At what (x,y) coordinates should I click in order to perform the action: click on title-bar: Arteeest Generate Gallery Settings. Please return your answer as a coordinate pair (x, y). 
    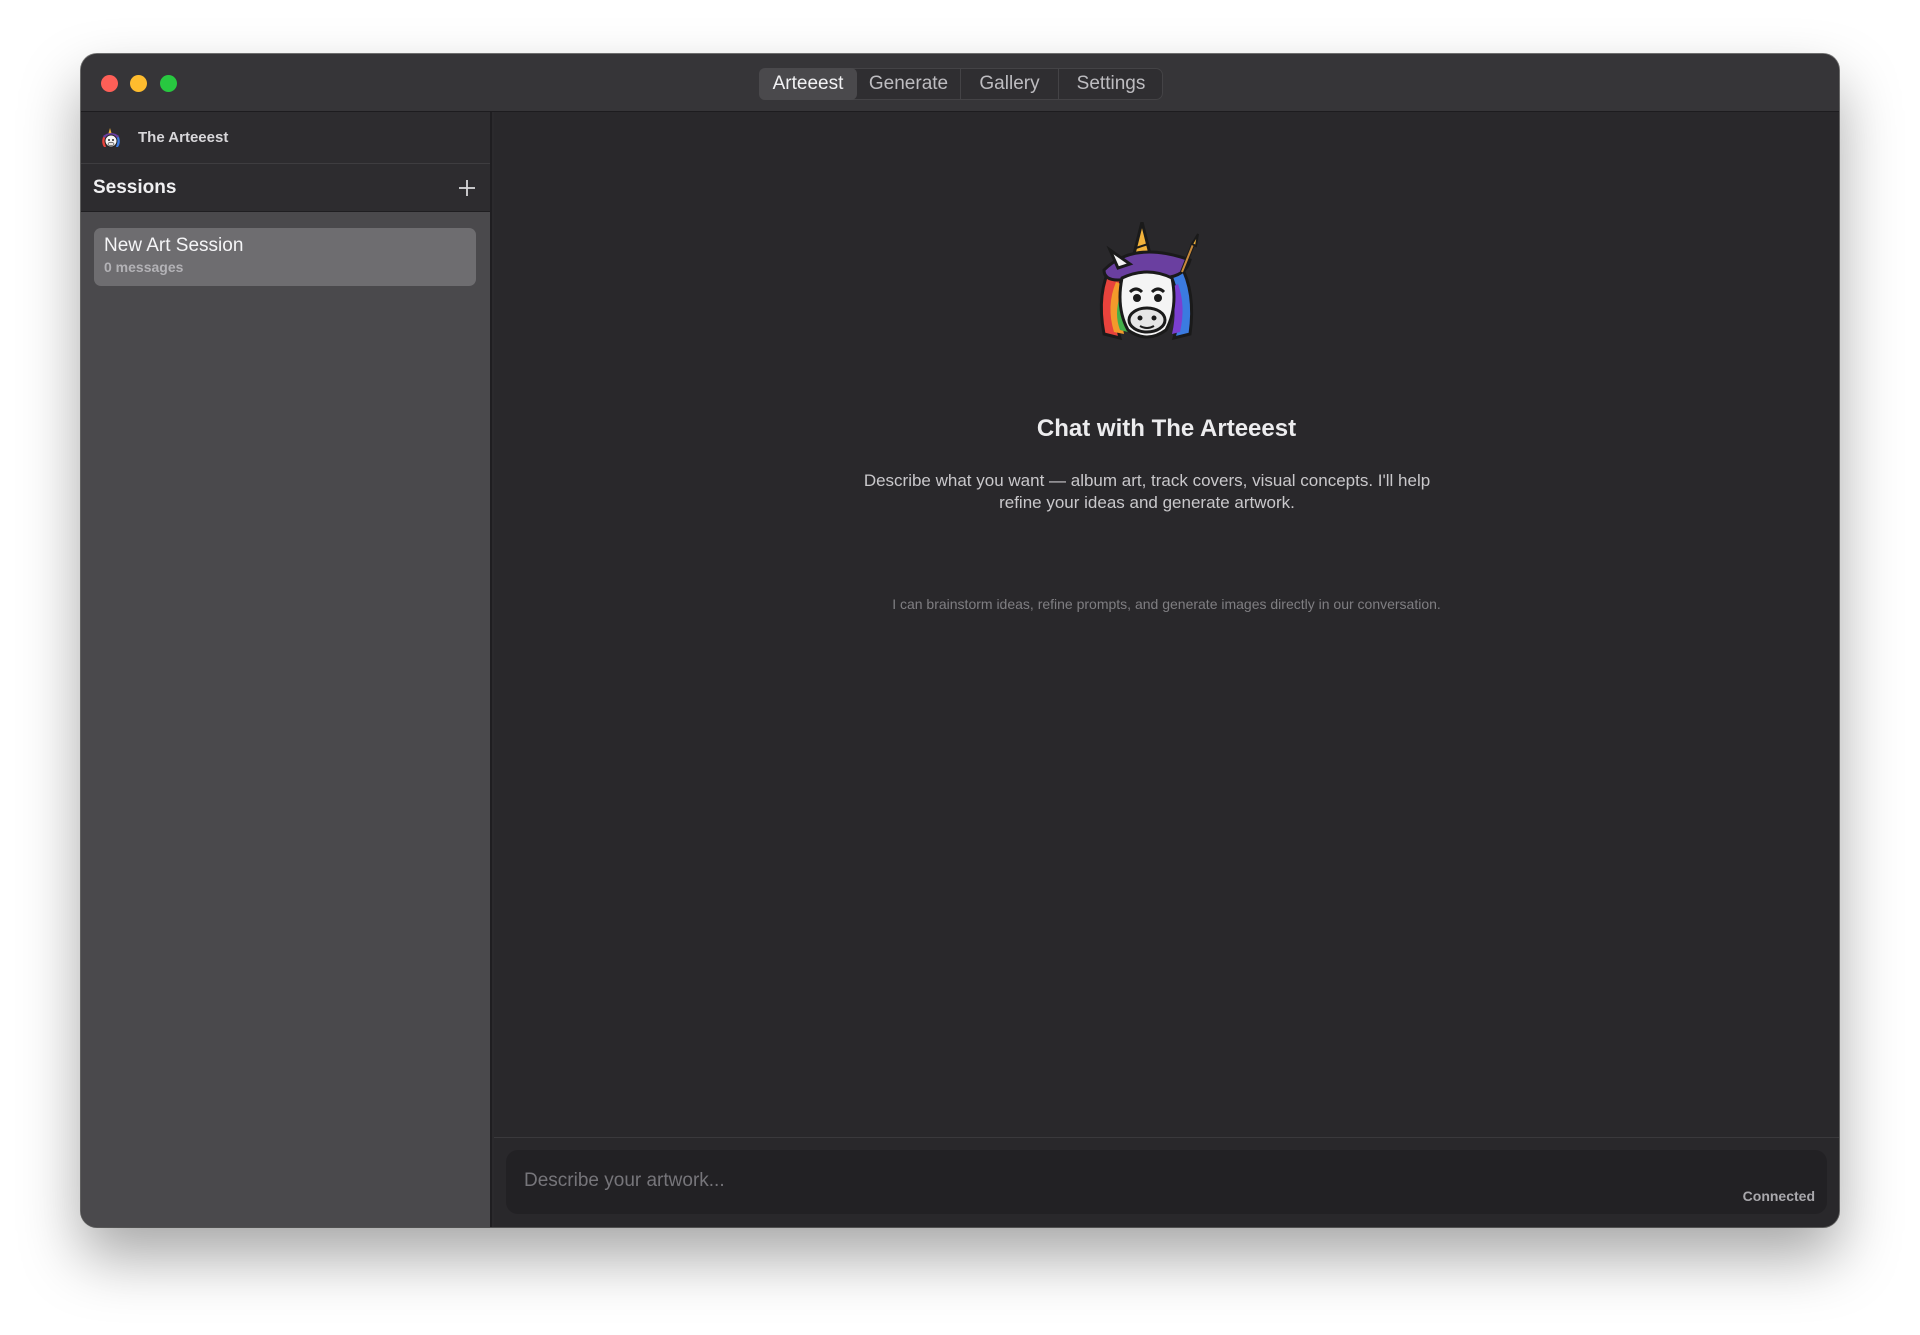
    Looking at the image, I should click on (960, 83).